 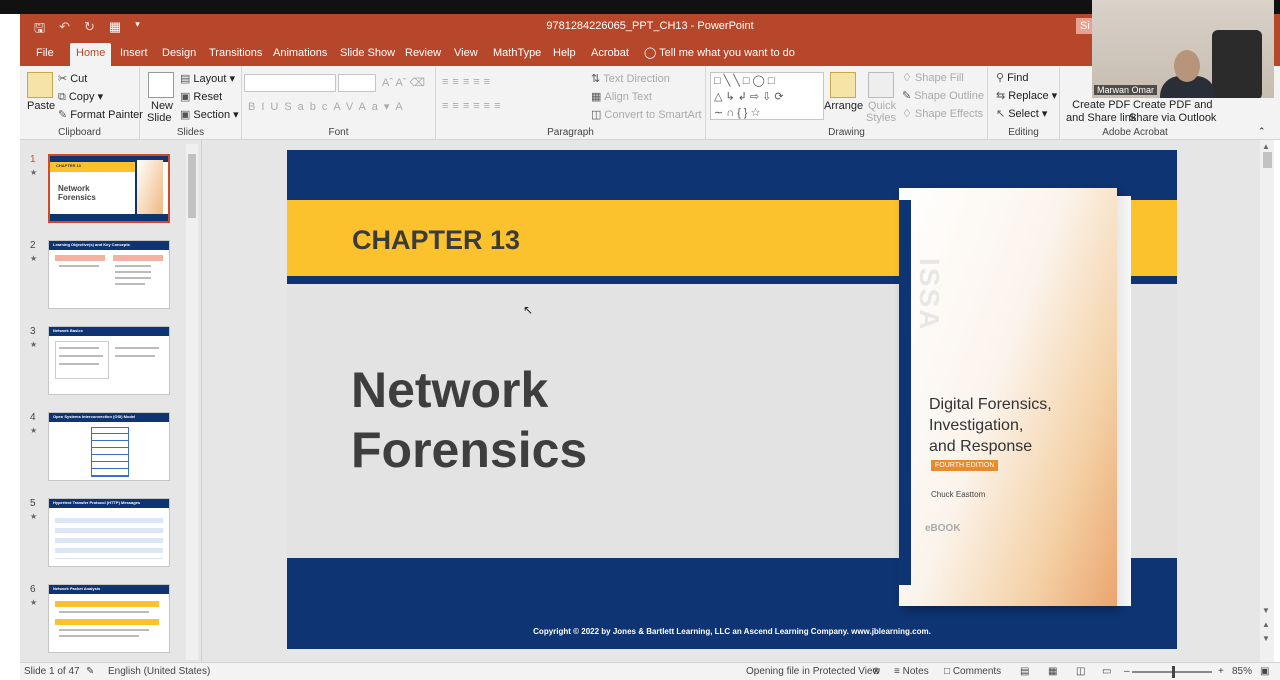 What do you see at coordinates (1267, 401) in the screenshot?
I see `slide-scrollbar: ▲ ▼ ▲ ▼` at bounding box center [1267, 401].